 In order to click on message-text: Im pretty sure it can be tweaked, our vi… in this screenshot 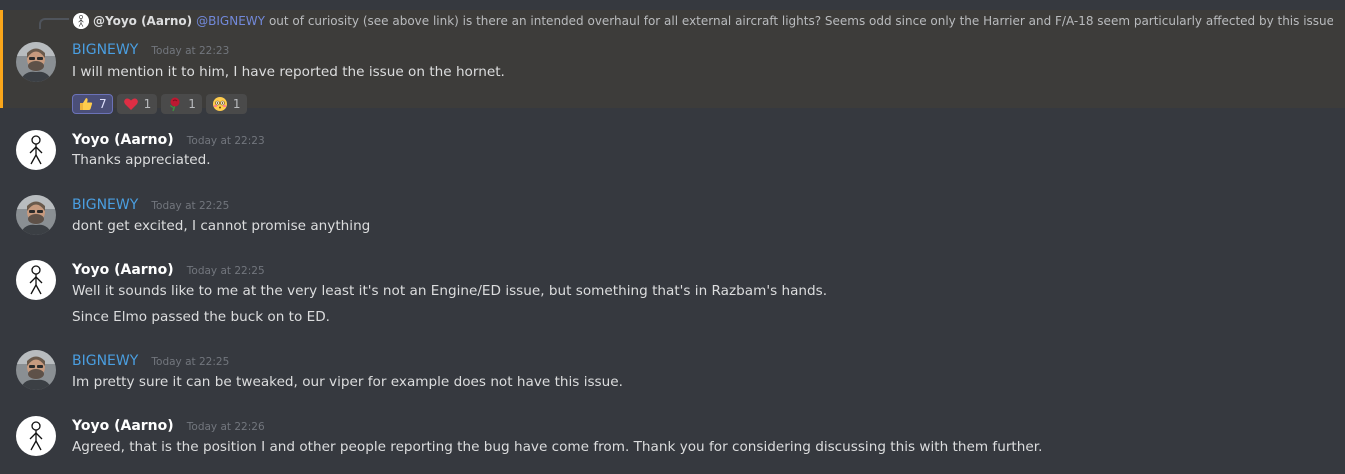, I will do `click(347, 382)`.